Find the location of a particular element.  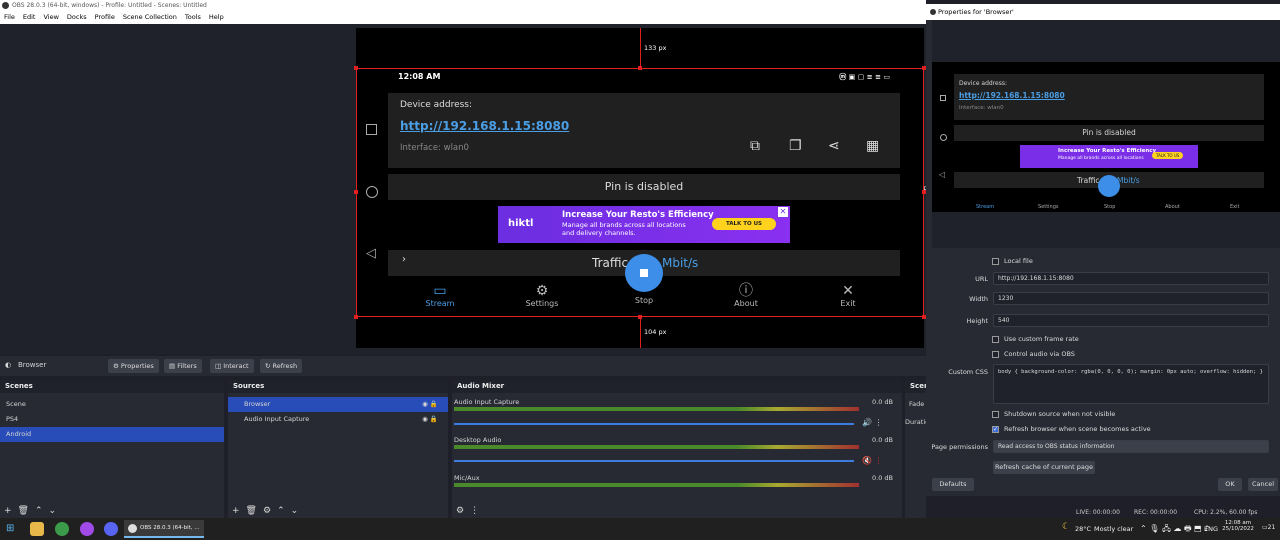

defaults-button: Defaults is located at coordinates (953, 484).